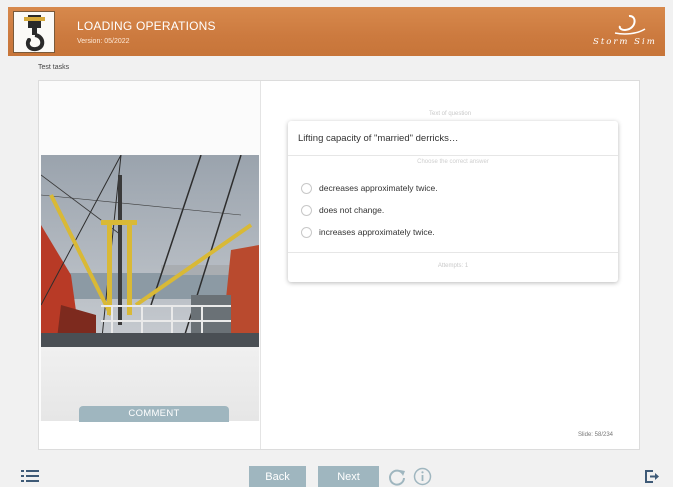  What do you see at coordinates (378, 188) in the screenshot?
I see `answer-option-label: decreases approximately twice.` at bounding box center [378, 188].